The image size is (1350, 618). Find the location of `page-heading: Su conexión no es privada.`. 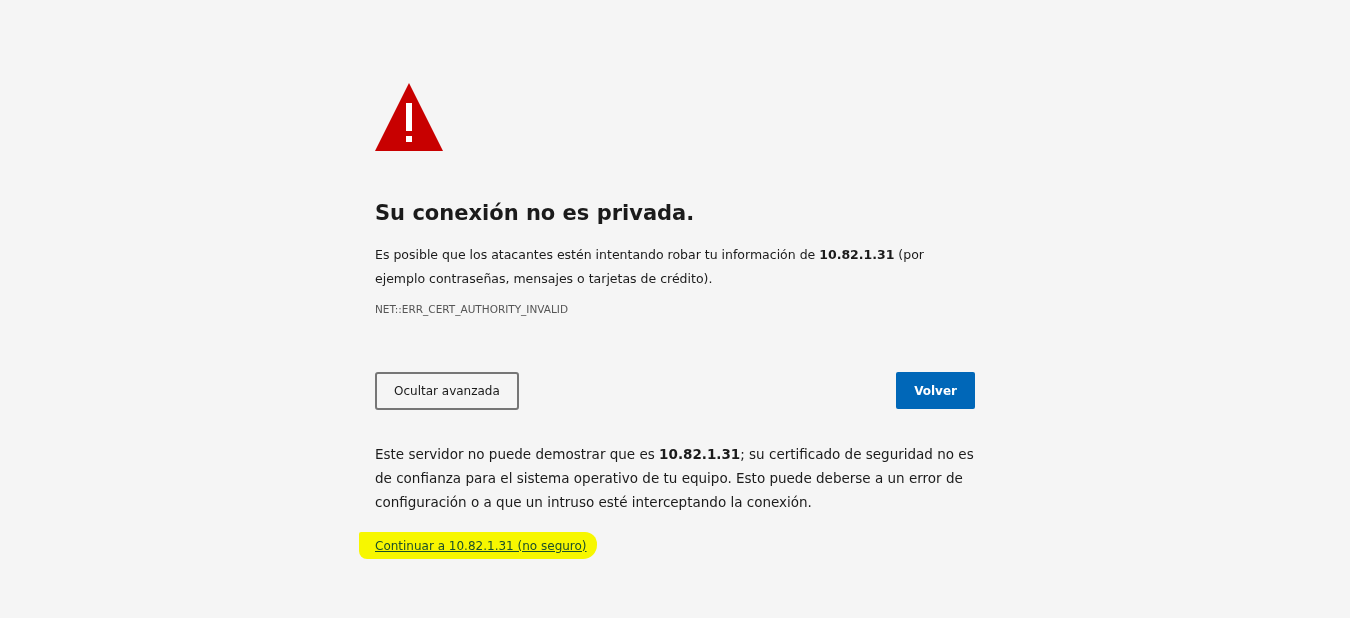

page-heading: Su conexión no es privada. is located at coordinates (535, 213).